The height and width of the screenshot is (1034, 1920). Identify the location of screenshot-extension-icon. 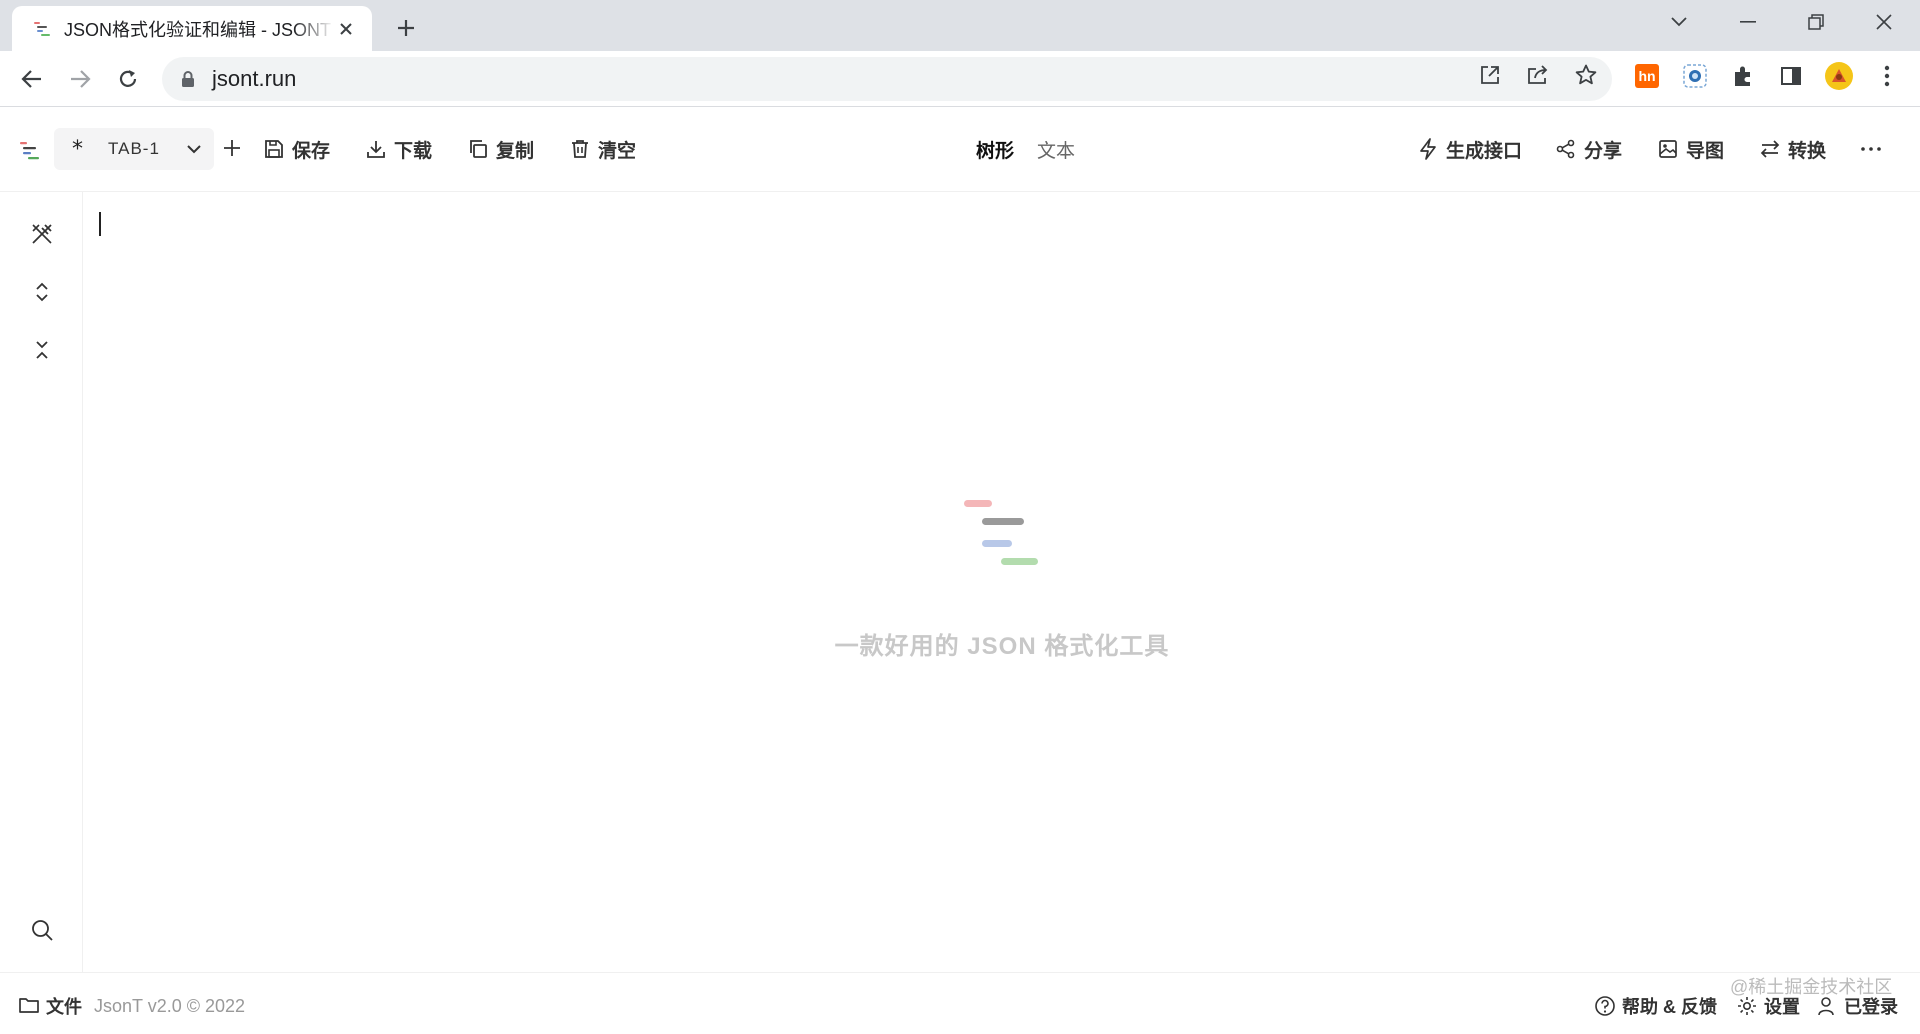
(1695, 76).